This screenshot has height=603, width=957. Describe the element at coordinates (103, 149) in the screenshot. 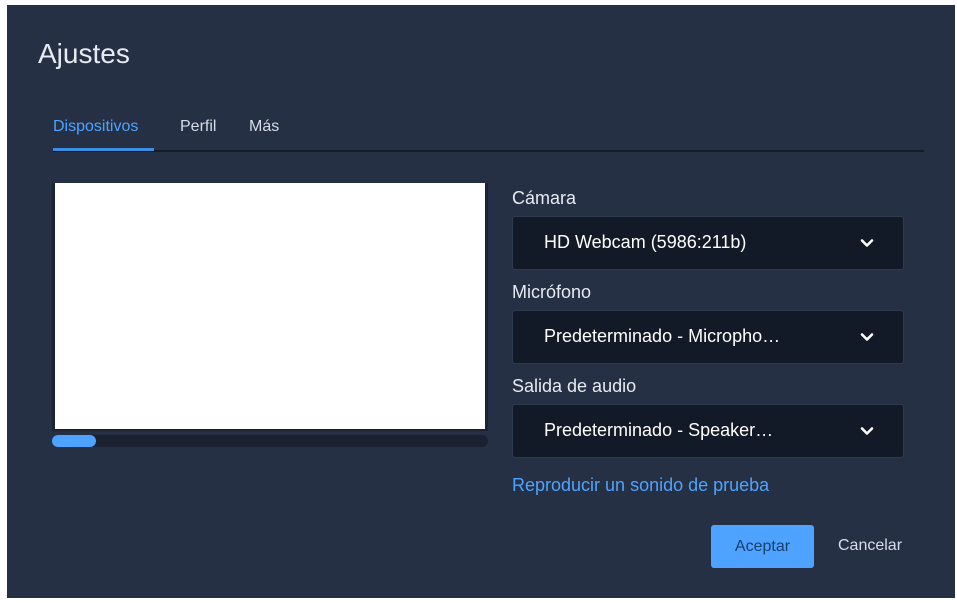

I see `active-tab-indicator` at that location.